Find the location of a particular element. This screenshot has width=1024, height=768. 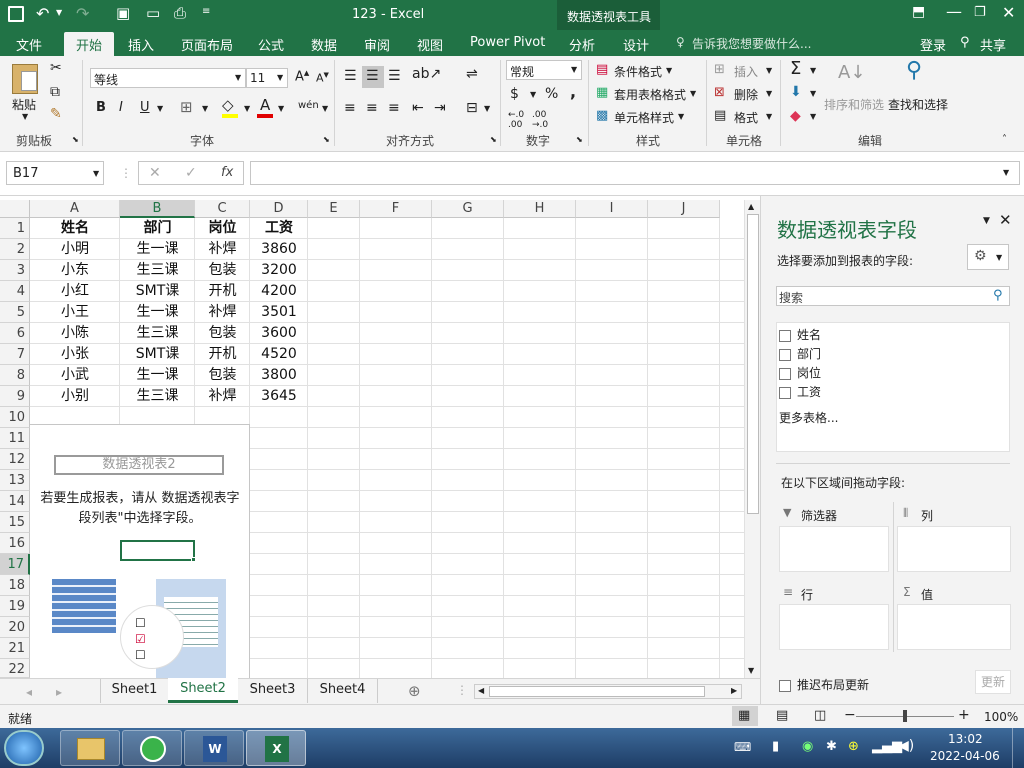

find-select-button: 查找和选择 is located at coordinates (918, 104).